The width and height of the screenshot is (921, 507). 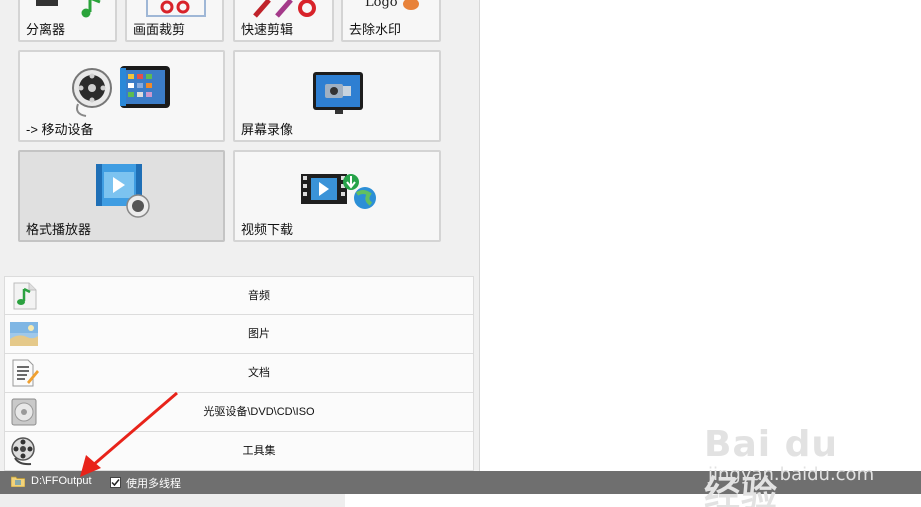 I want to click on tile-crop: 画面裁剪, so click(x=174, y=21).